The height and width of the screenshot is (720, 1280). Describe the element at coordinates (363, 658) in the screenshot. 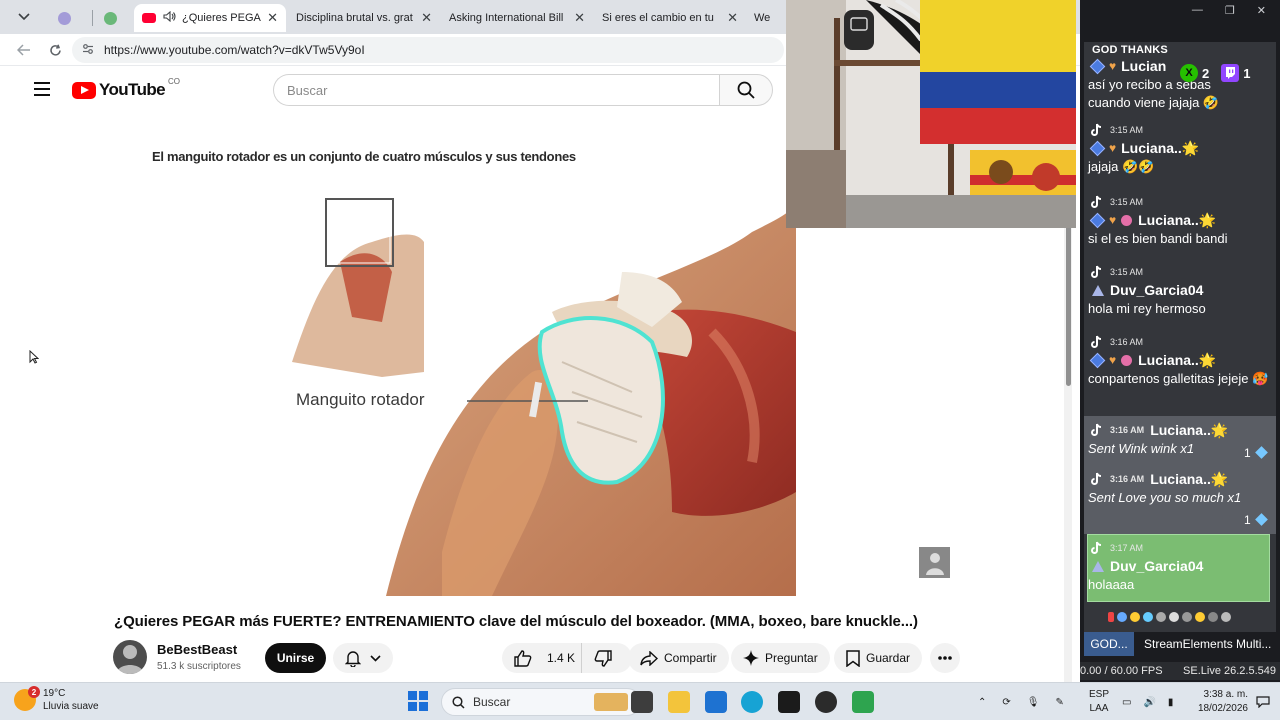

I see `notifications-button` at that location.